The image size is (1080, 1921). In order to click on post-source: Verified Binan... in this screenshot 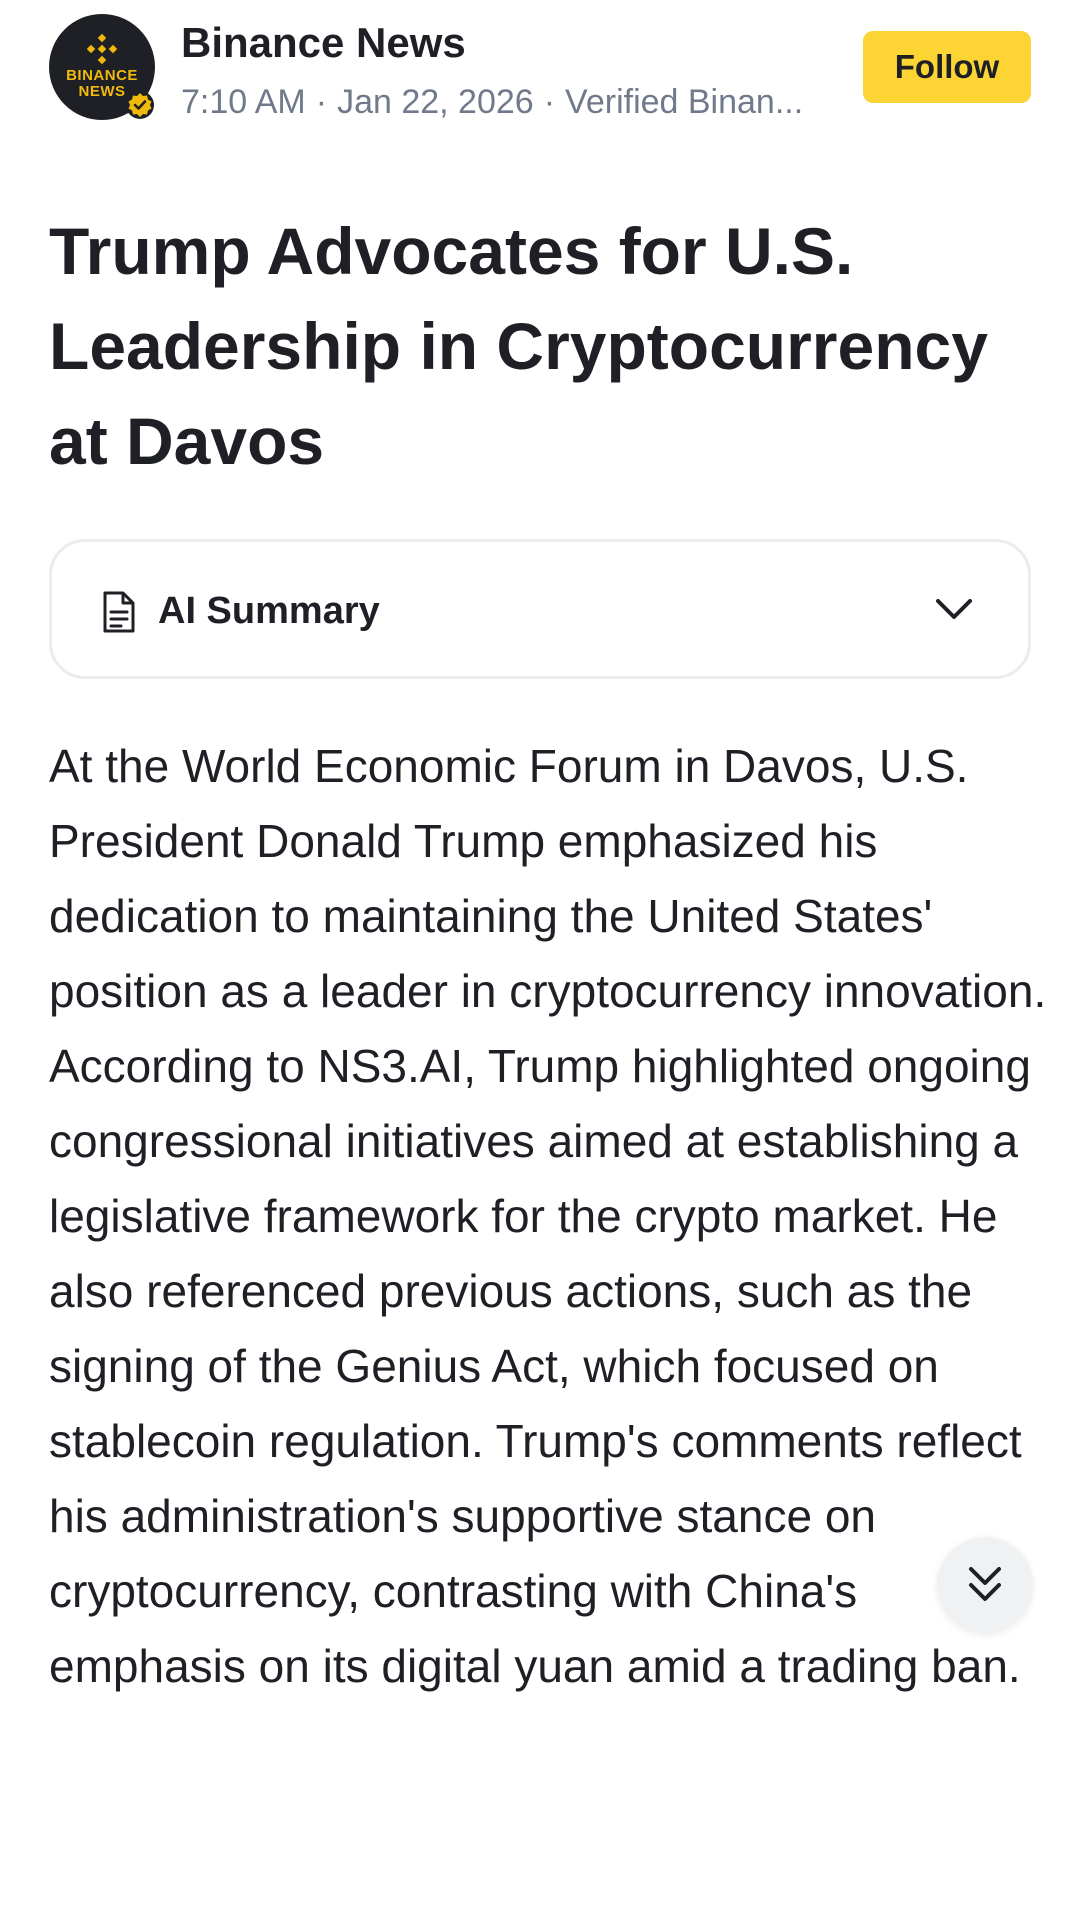, I will do `click(684, 102)`.